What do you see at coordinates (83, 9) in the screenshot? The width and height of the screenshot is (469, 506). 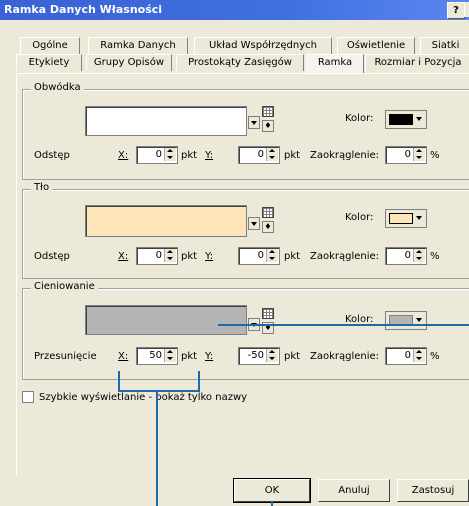 I see `window-title: Ramka Danych Własności` at bounding box center [83, 9].